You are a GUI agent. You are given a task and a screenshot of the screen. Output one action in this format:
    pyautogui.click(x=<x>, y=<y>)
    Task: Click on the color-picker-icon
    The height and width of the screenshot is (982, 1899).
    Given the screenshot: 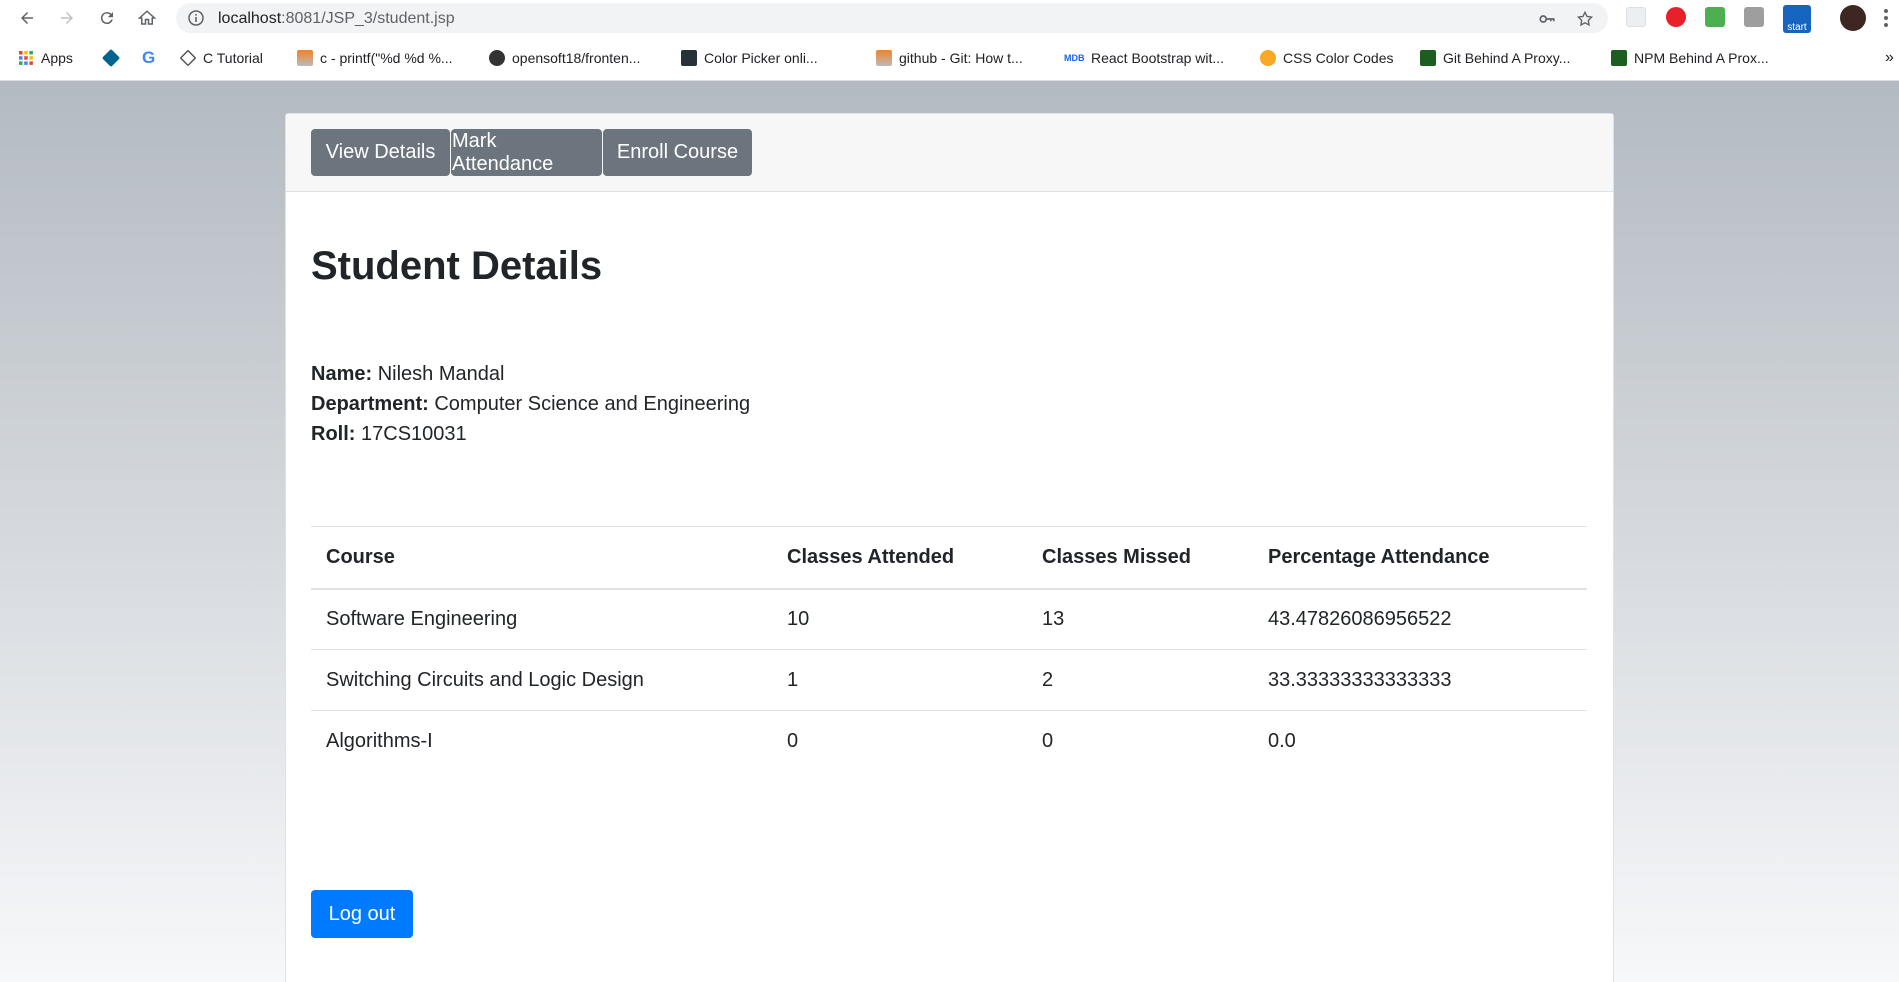 What is the action you would take?
    pyautogui.click(x=689, y=58)
    